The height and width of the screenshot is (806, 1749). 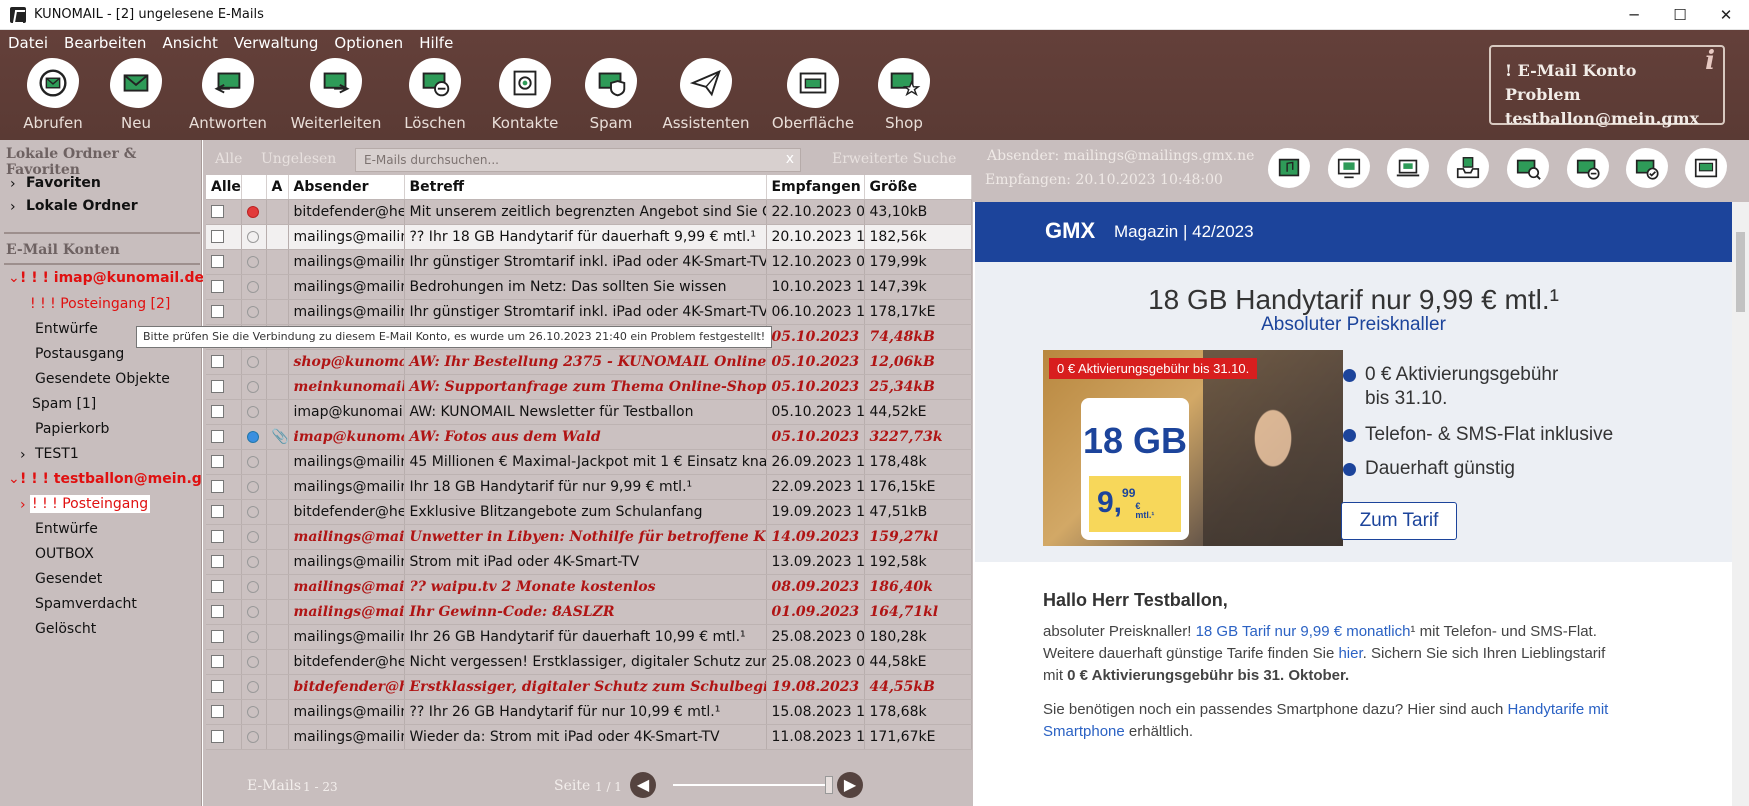 I want to click on scrollbar-thumb, so click(x=1740, y=272).